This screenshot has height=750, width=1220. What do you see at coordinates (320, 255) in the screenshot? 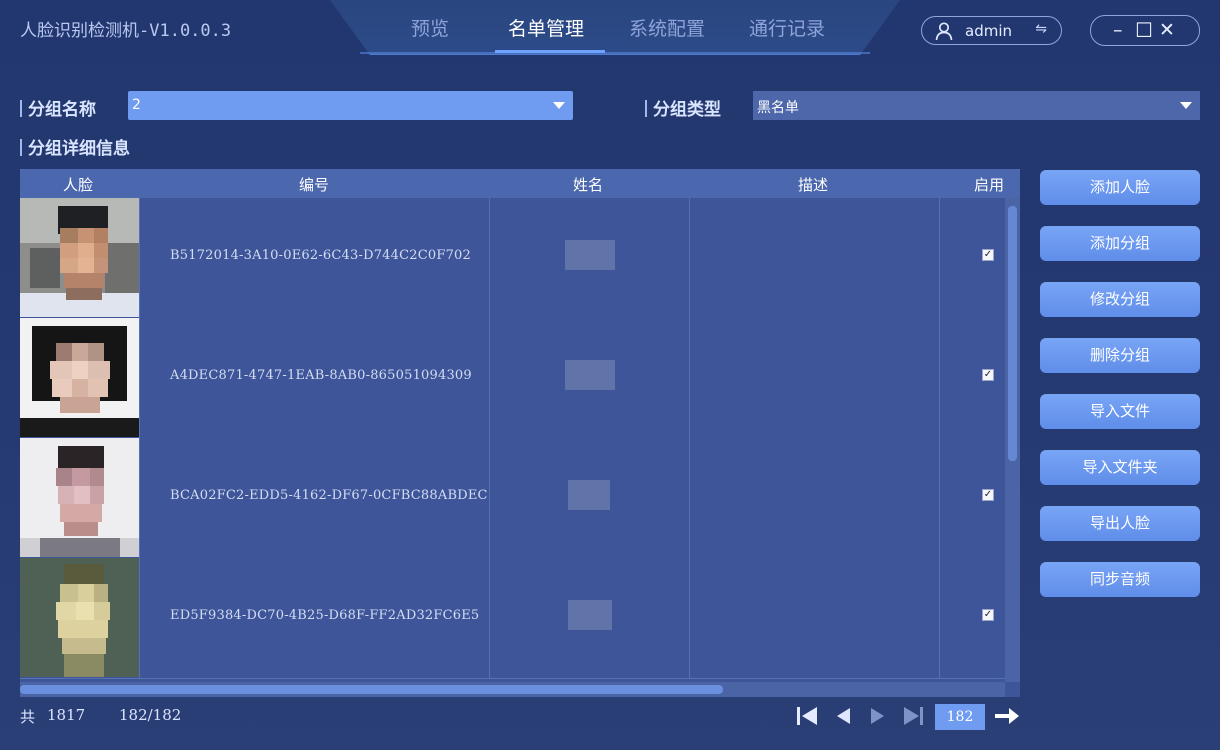
I see `face-code: B5172014-3A10-0E62-6C43-D744C2C0F702` at bounding box center [320, 255].